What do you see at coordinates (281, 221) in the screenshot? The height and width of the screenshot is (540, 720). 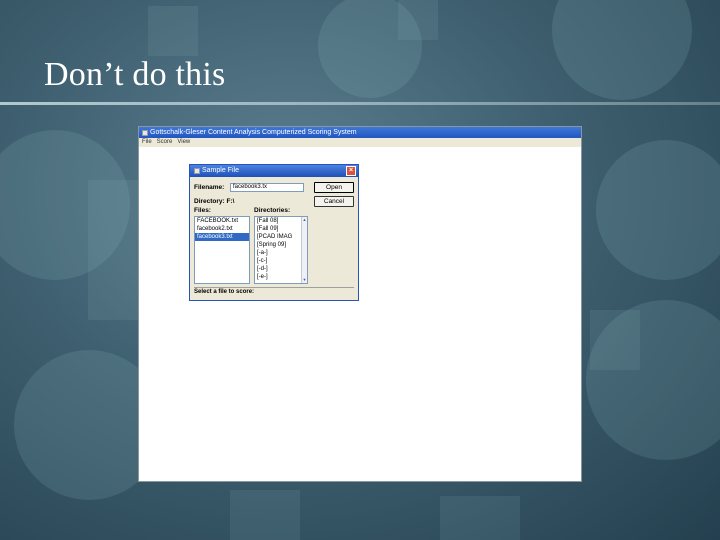 I see `list-item: [Fall 08]` at bounding box center [281, 221].